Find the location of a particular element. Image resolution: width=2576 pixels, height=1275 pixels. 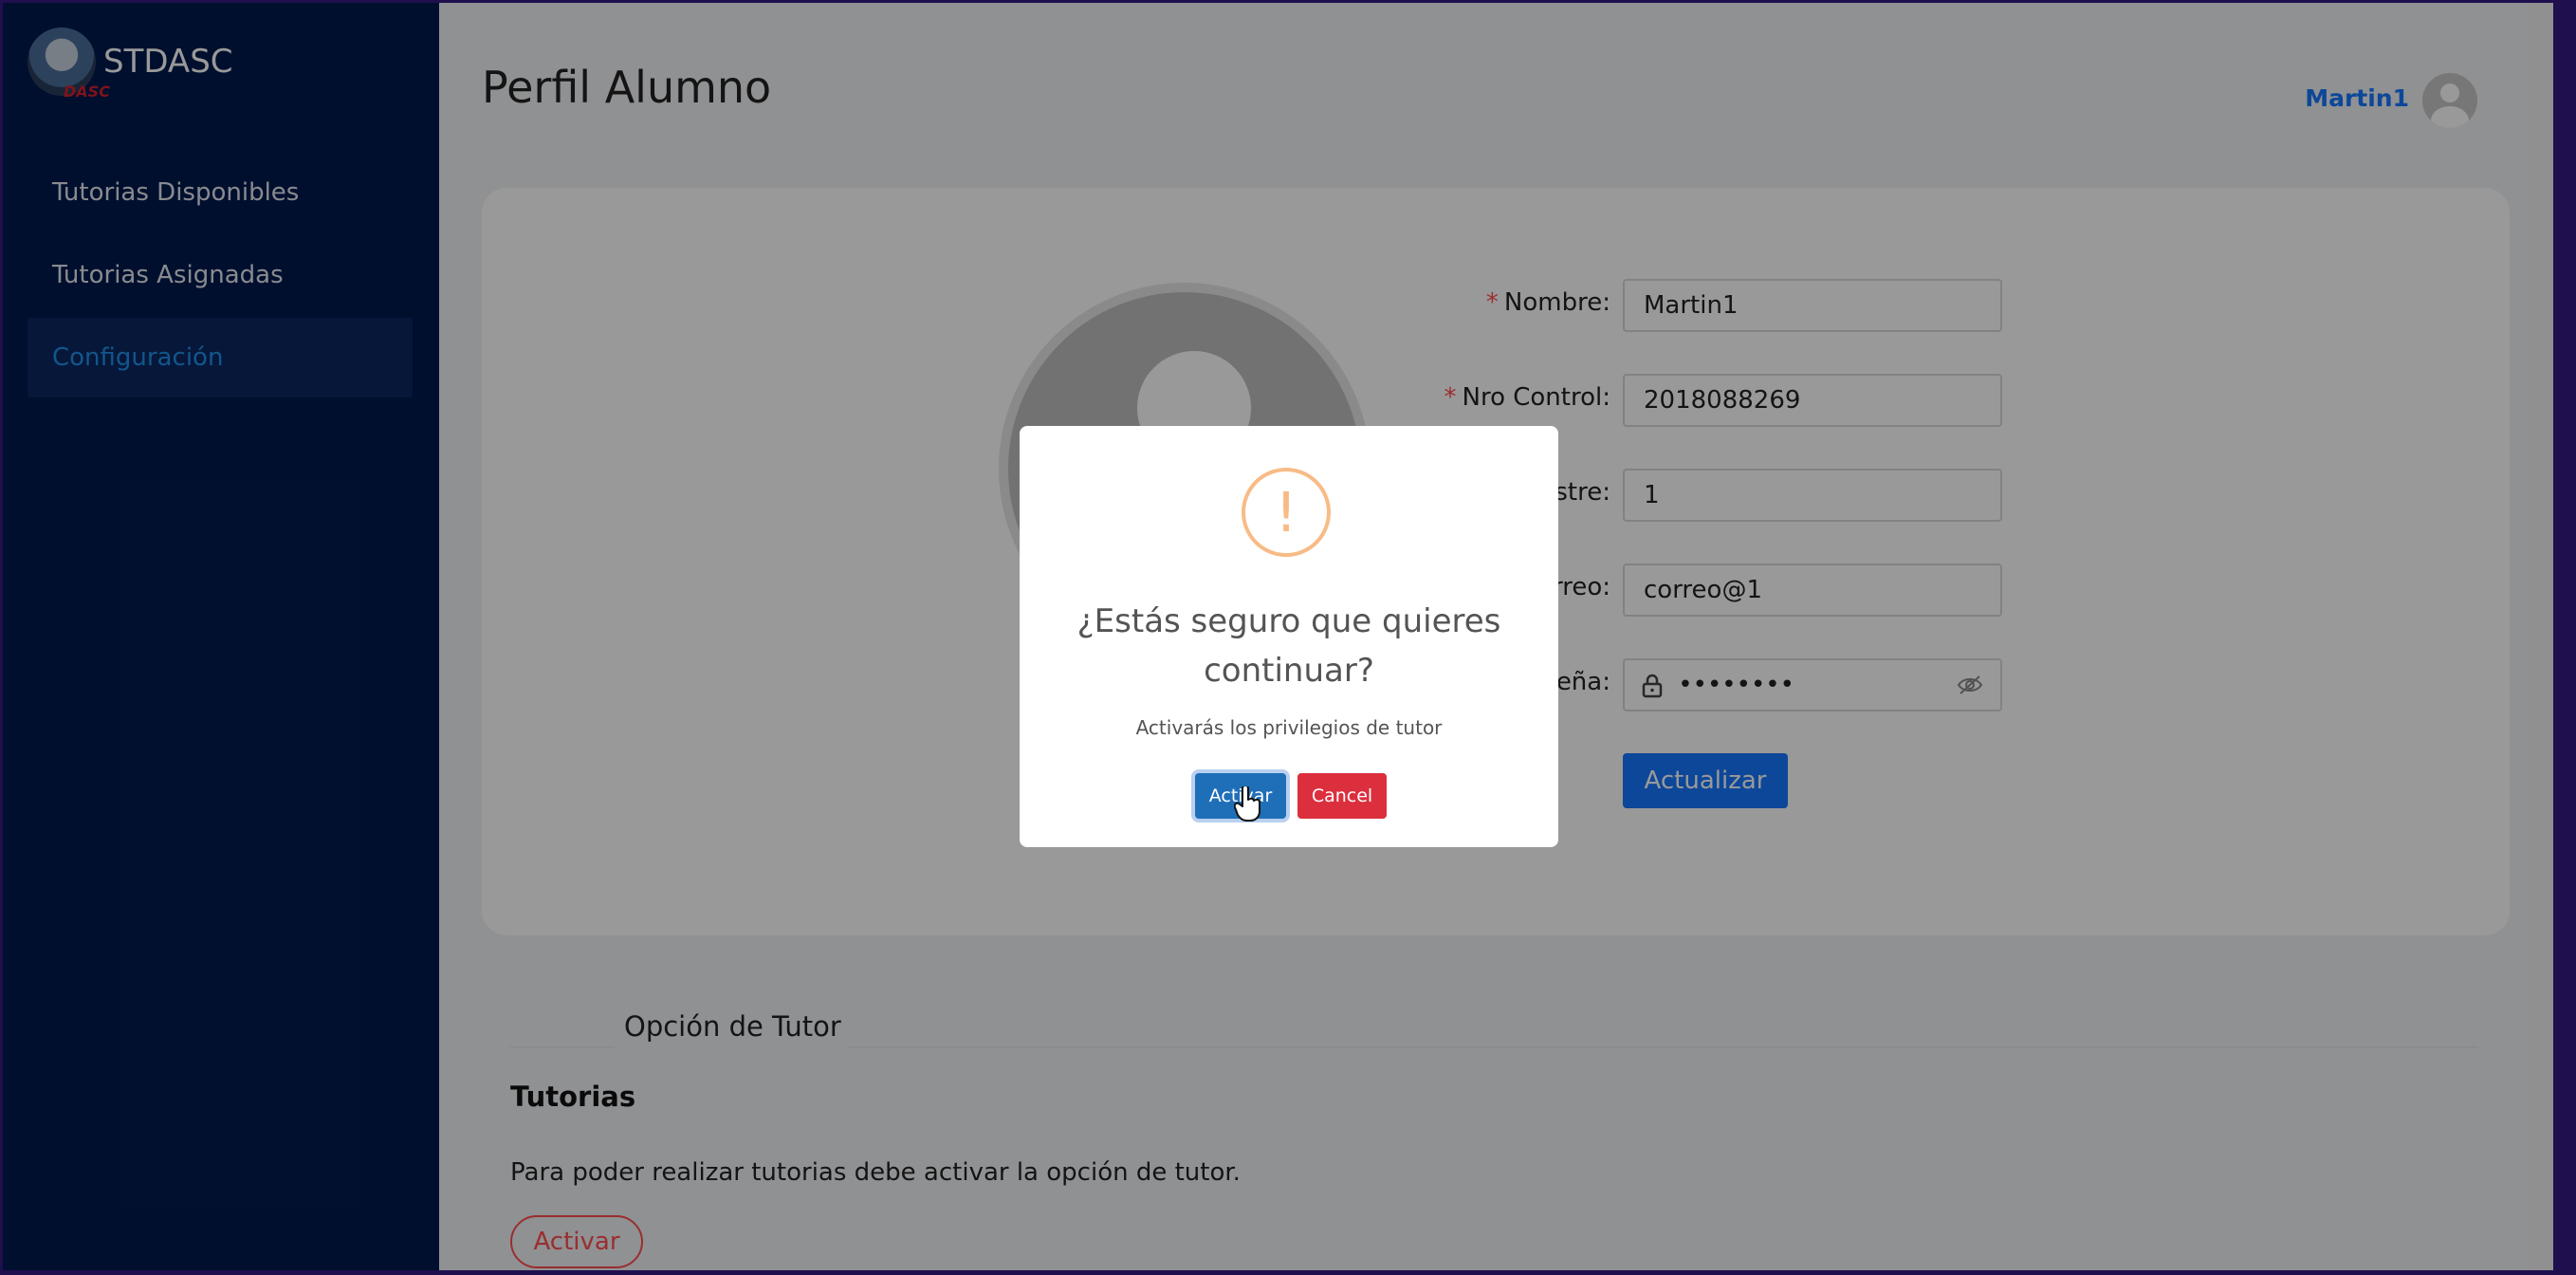

hand-cursor-icon is located at coordinates (1247, 804).